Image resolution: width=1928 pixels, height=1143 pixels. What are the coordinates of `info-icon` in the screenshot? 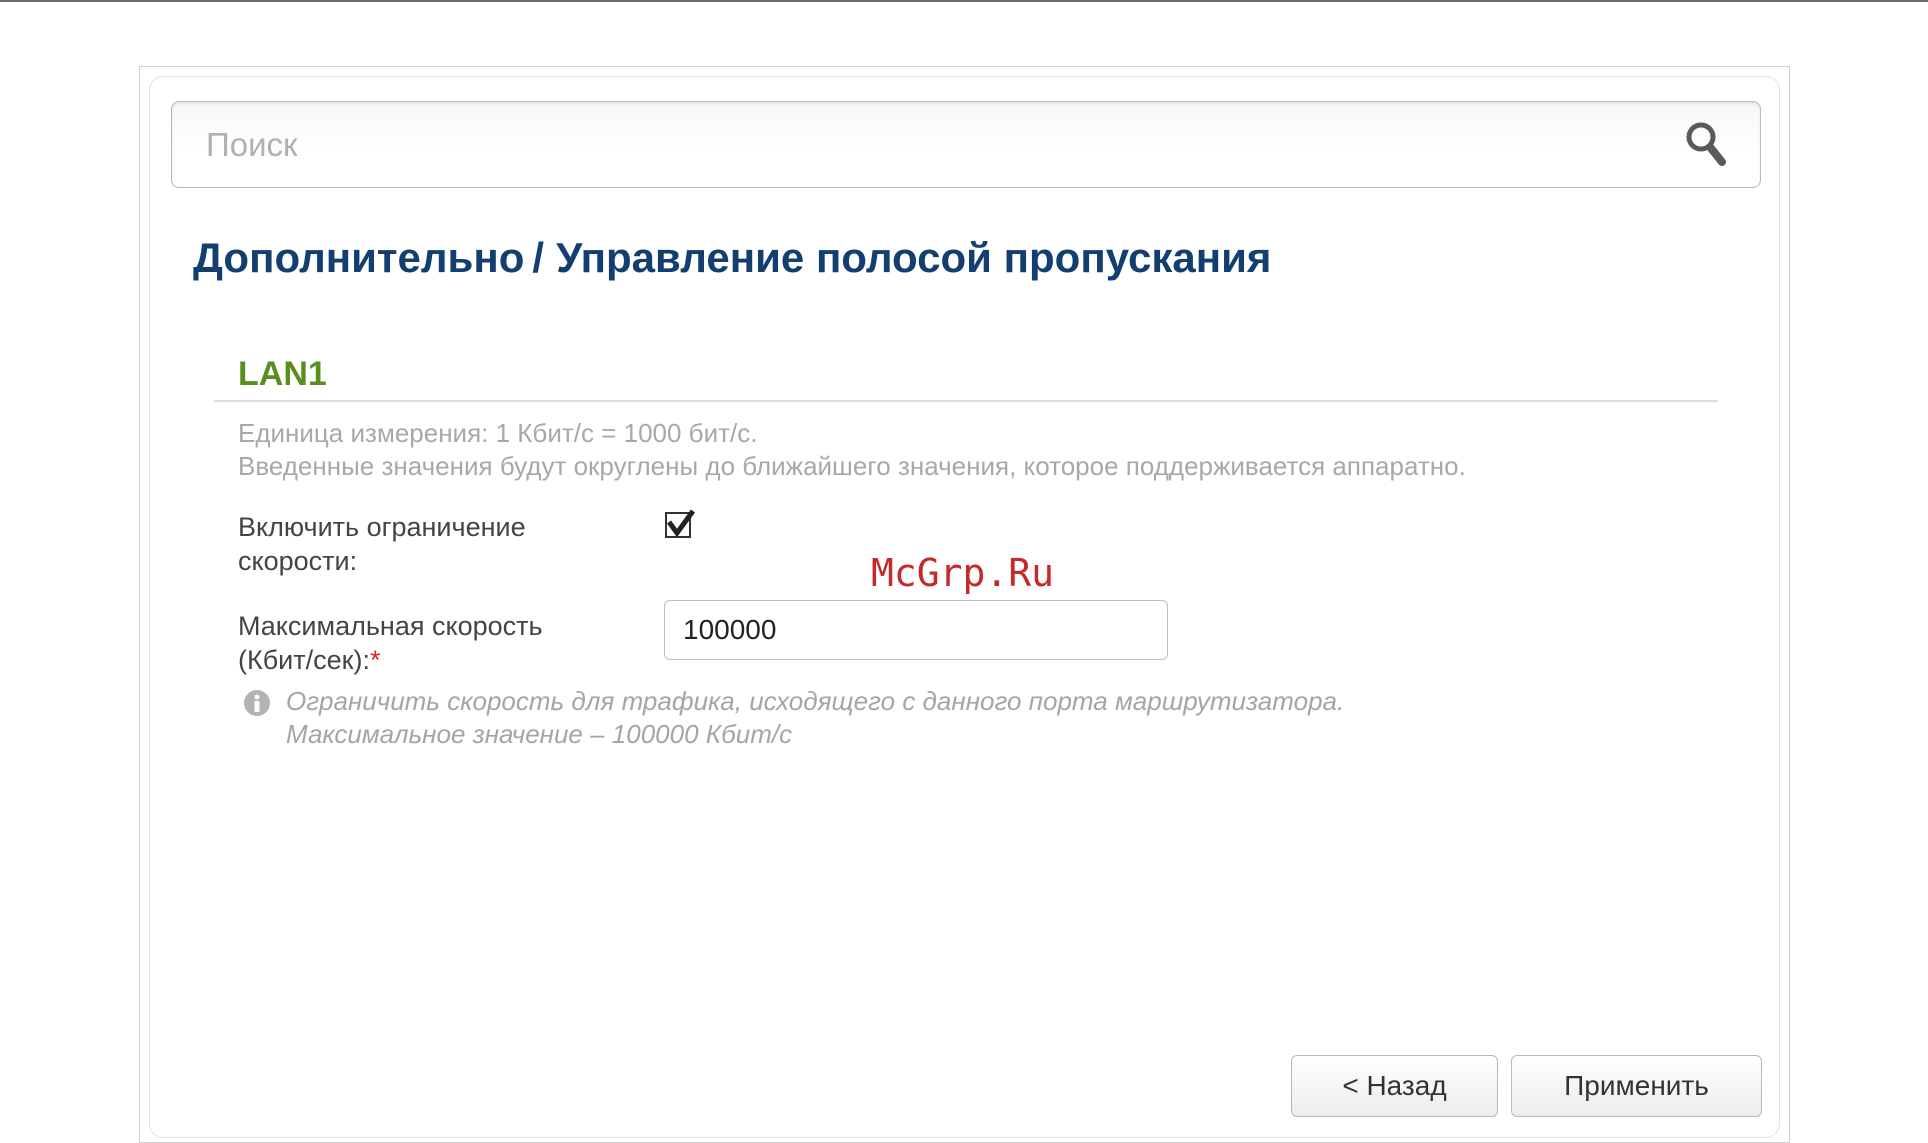 It's located at (257, 703).